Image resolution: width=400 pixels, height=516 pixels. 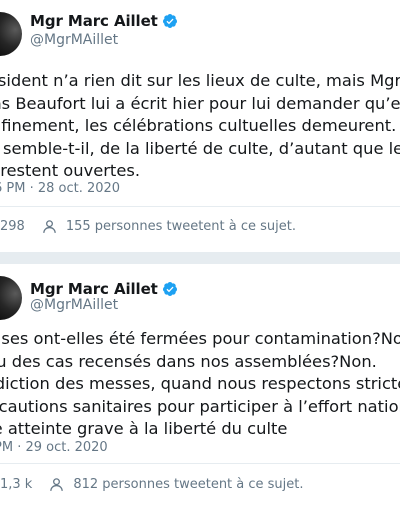 What do you see at coordinates (70, 170) in the screenshot?
I see `tweet-text-line: les restent ouvertes.` at bounding box center [70, 170].